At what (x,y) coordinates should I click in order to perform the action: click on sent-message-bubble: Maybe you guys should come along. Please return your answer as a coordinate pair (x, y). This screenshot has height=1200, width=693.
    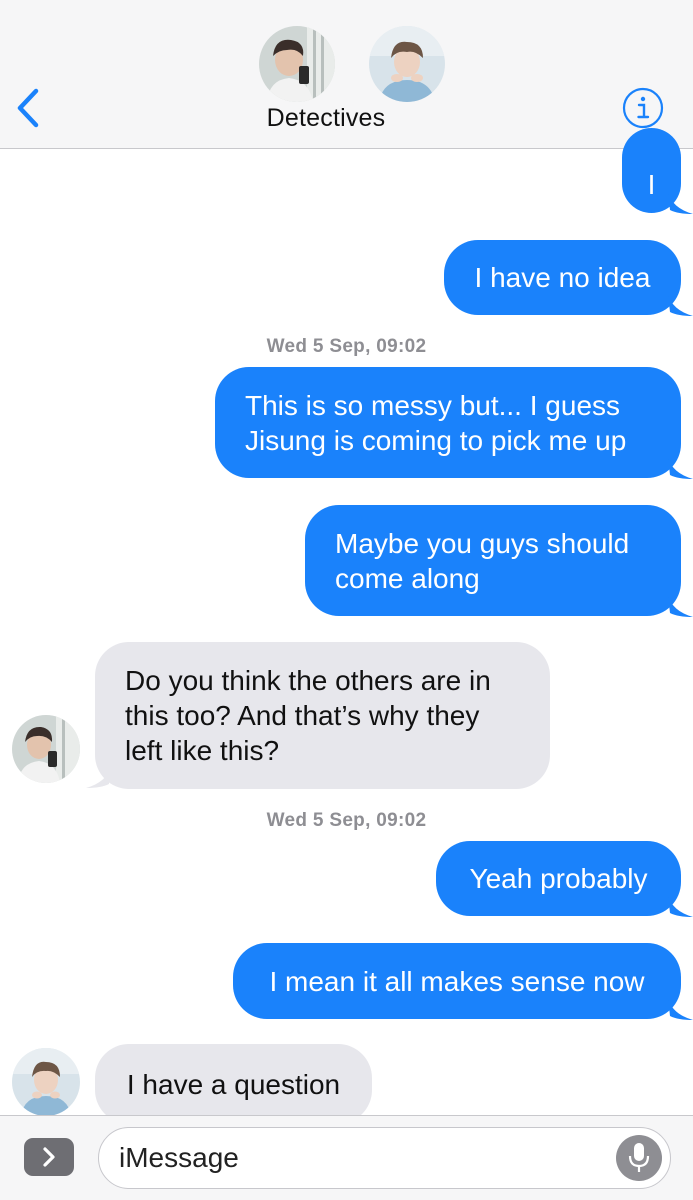
    Looking at the image, I should click on (493, 560).